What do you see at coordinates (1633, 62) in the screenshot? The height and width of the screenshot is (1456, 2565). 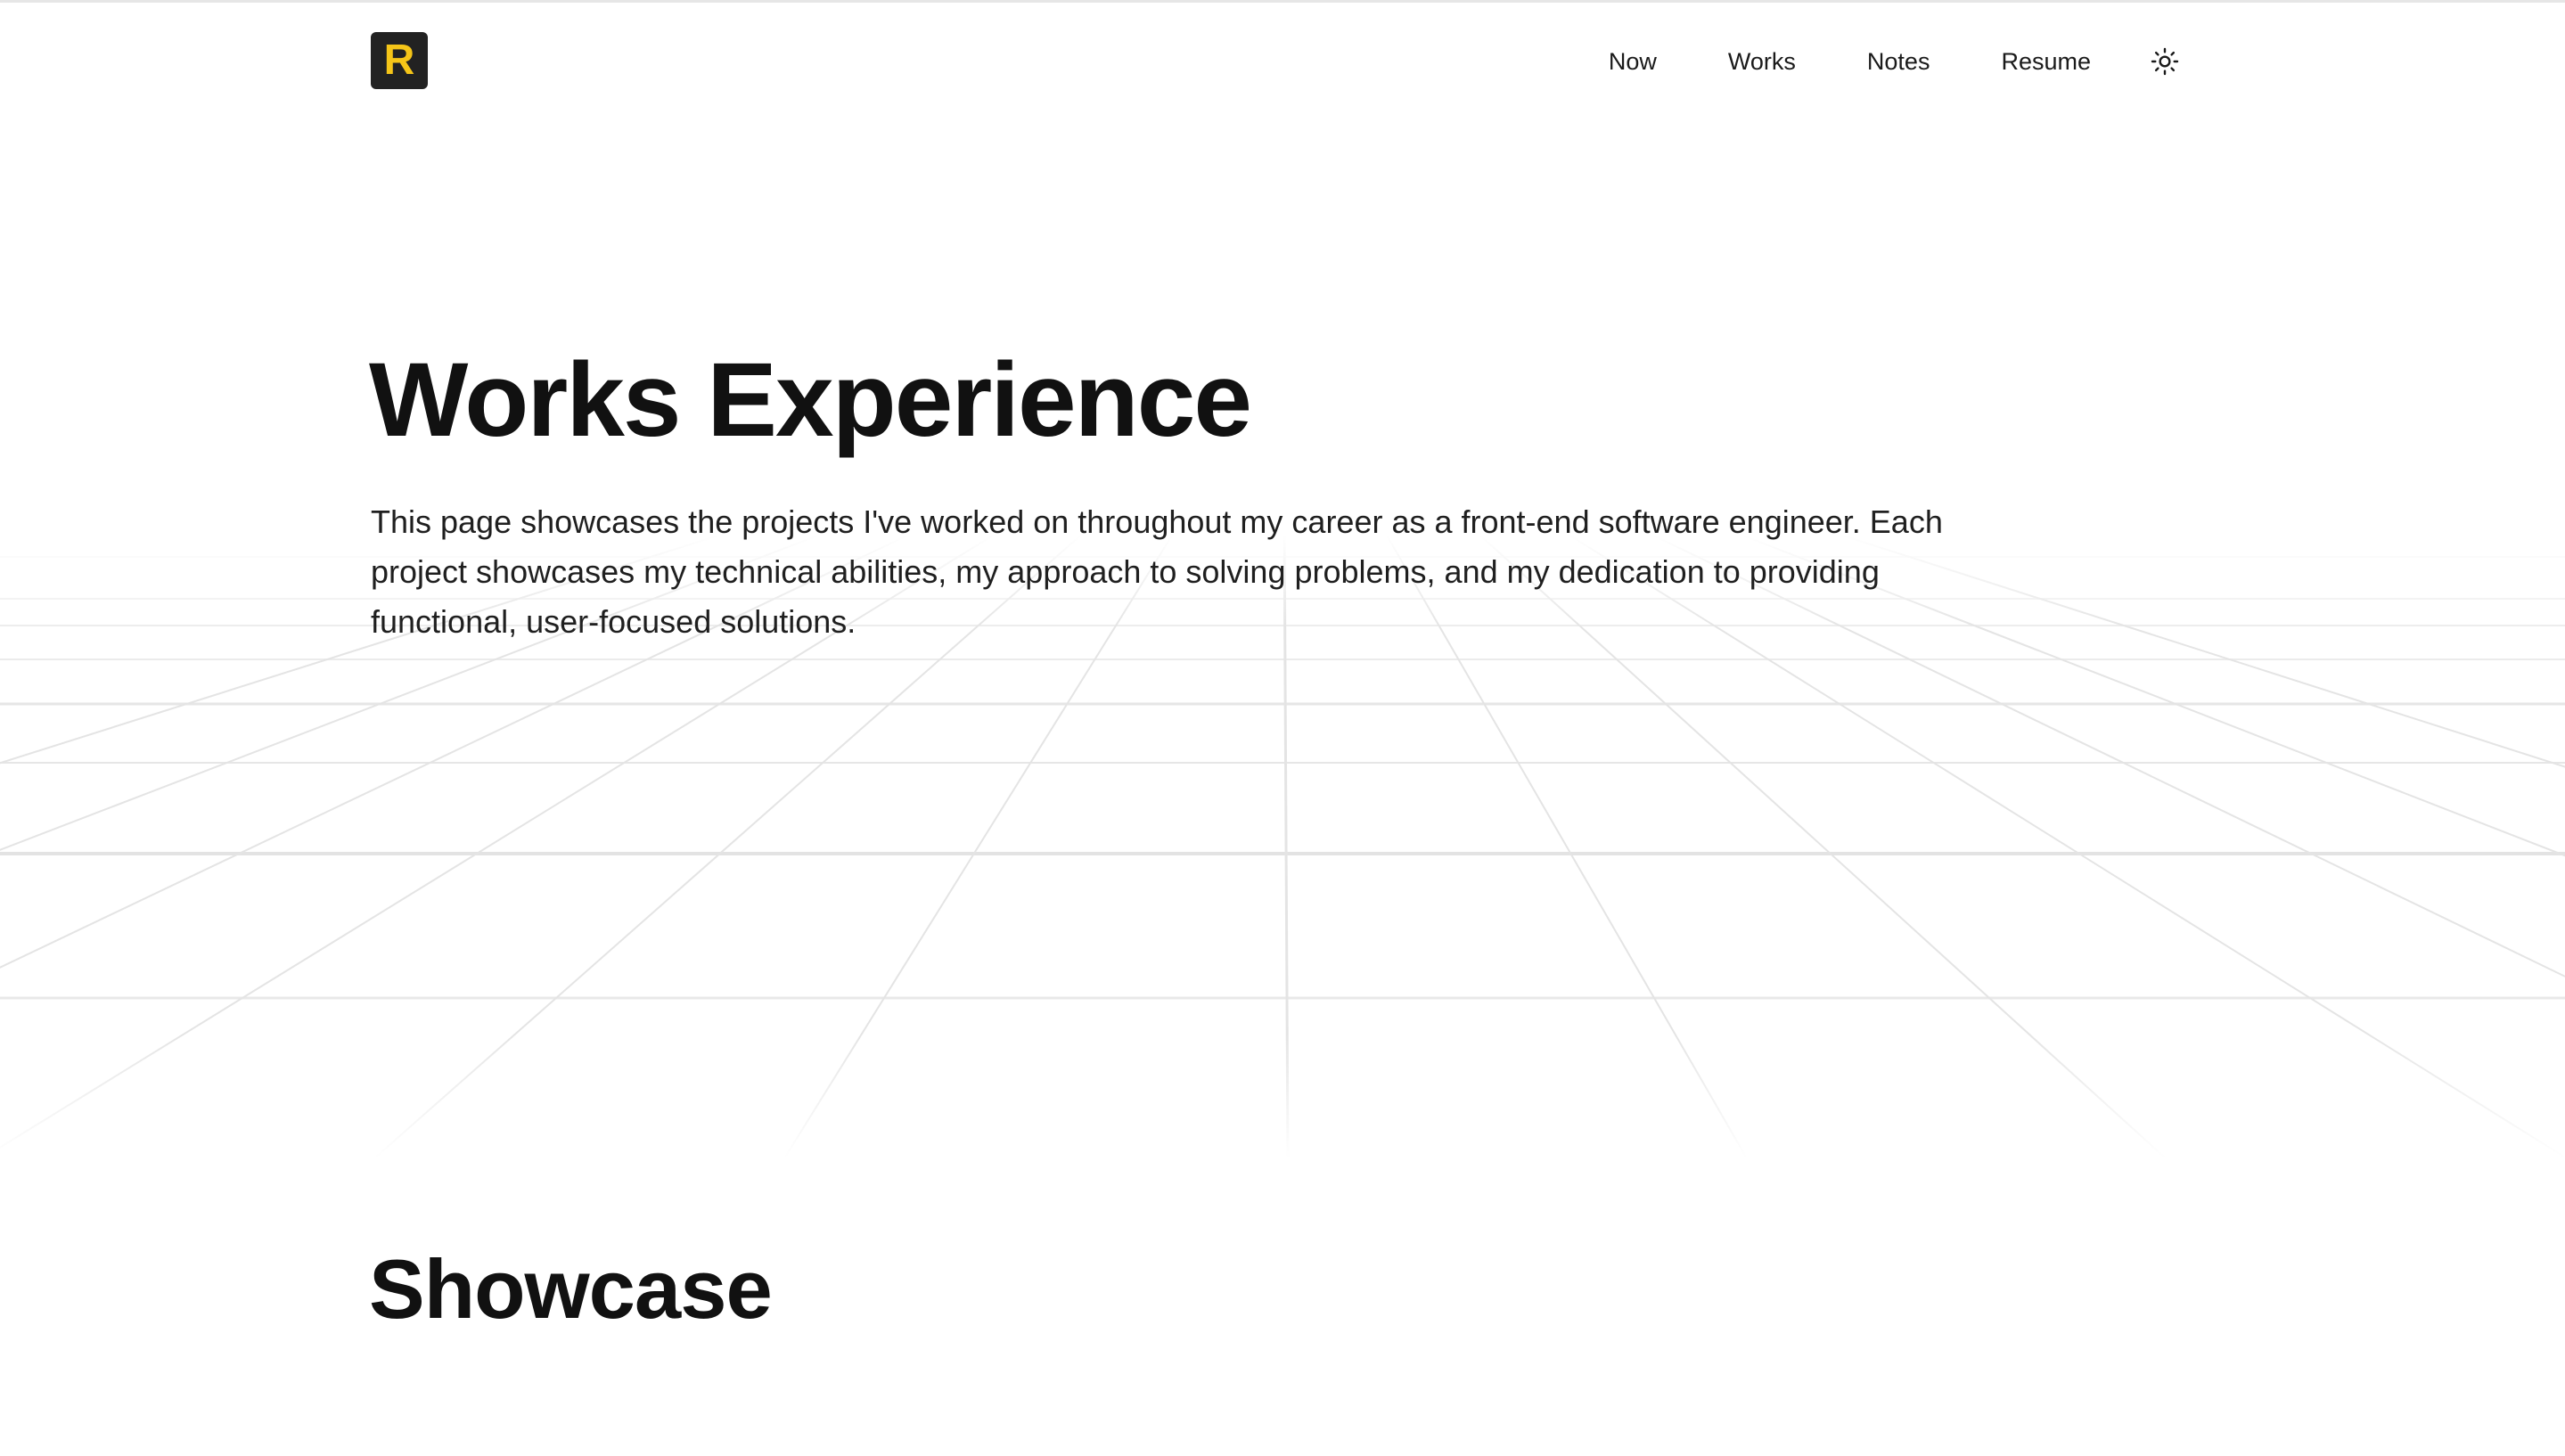 I see `nav-link-now: Now` at bounding box center [1633, 62].